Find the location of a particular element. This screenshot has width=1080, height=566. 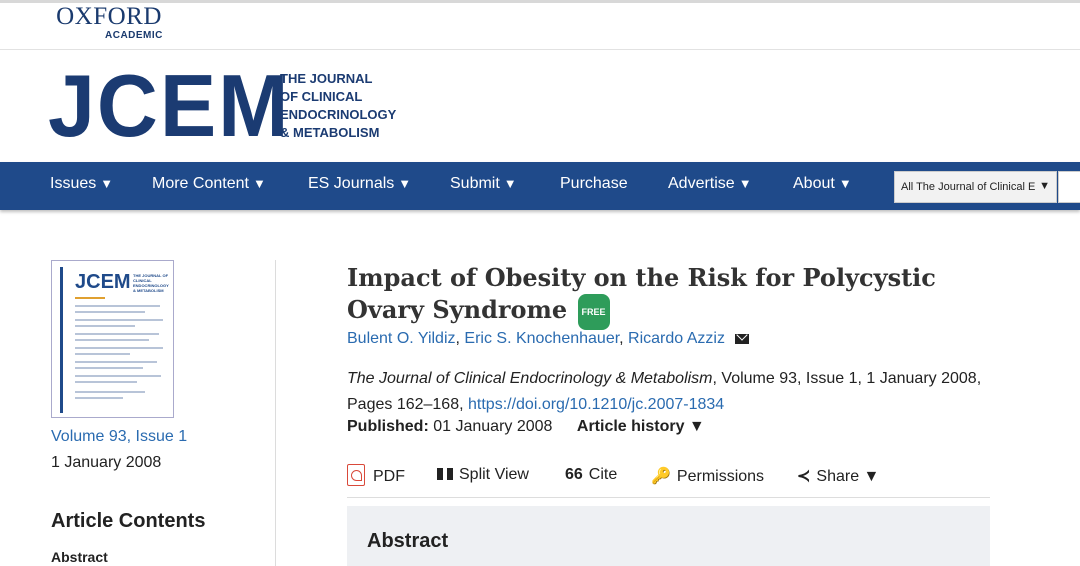

envelope-icon is located at coordinates (742, 339).